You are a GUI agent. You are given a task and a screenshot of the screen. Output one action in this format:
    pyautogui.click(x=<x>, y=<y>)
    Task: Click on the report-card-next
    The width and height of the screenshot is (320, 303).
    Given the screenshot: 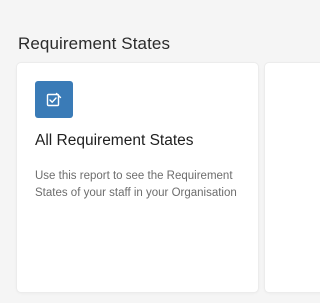 What is the action you would take?
    pyautogui.click(x=292, y=177)
    